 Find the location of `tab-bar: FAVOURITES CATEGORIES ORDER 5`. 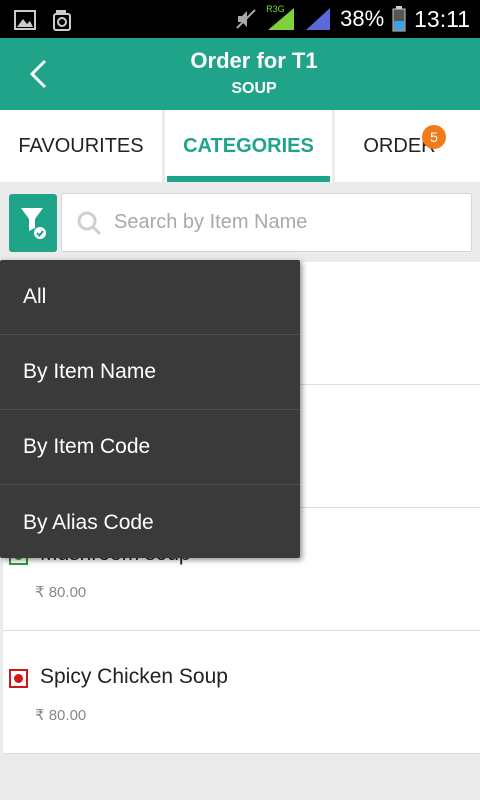

tab-bar: FAVOURITES CATEGORIES ORDER 5 is located at coordinates (240, 146).